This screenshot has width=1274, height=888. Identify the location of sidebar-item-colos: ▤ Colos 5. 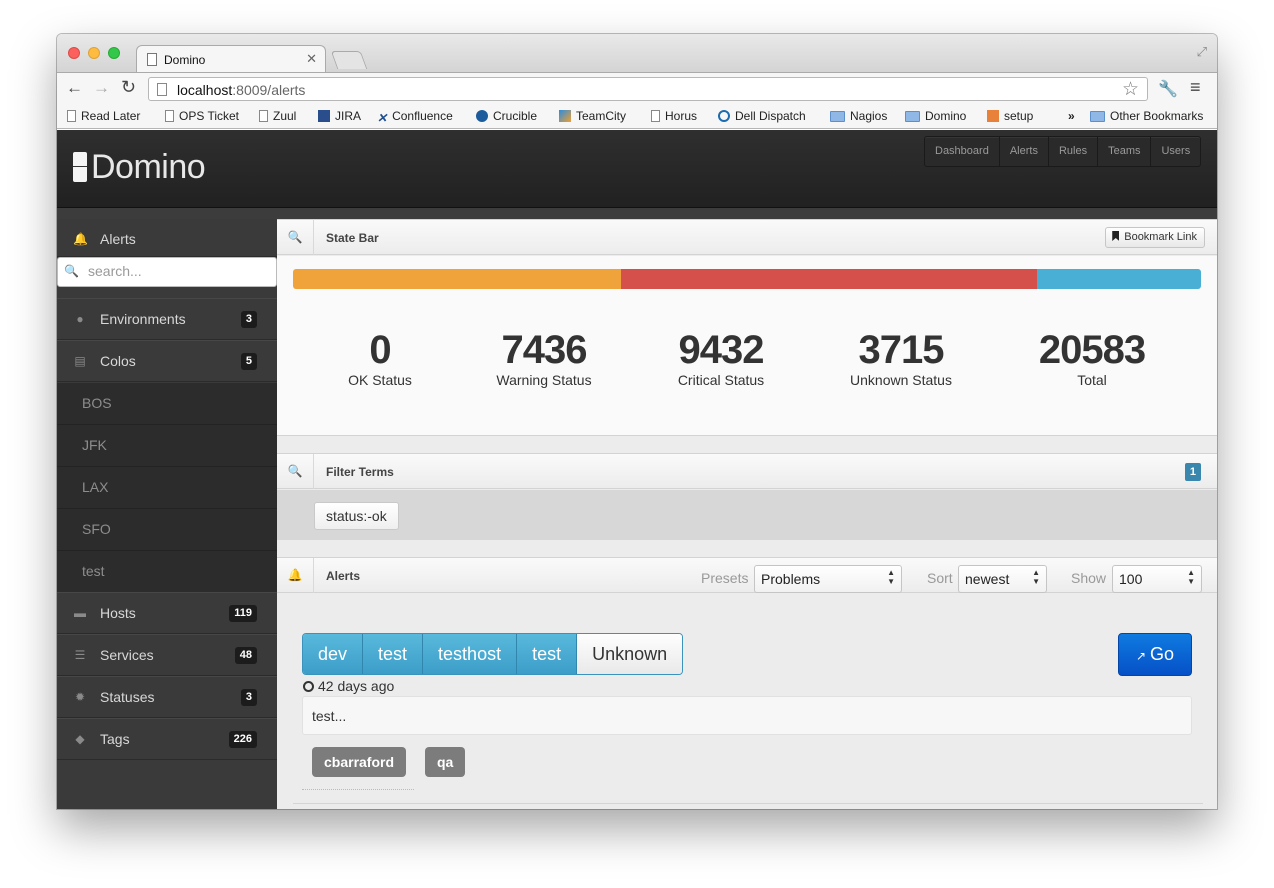
(167, 361).